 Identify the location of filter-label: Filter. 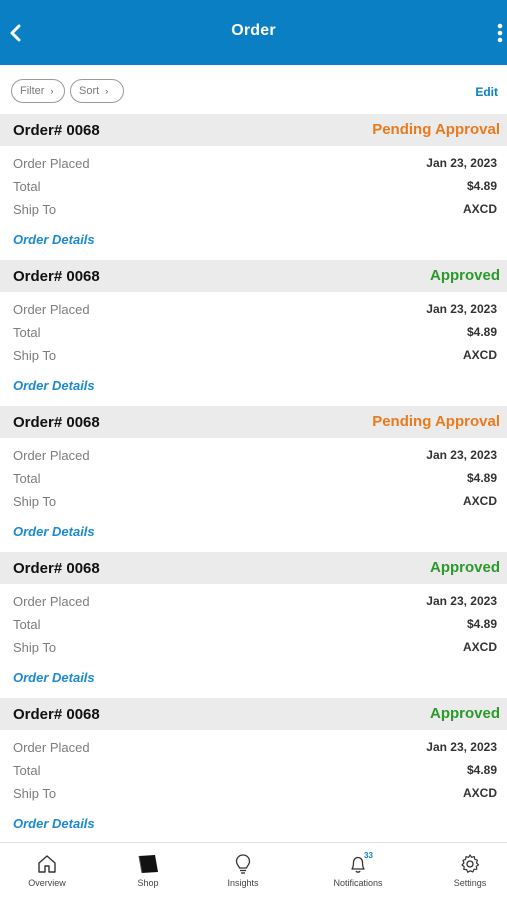
(32, 91).